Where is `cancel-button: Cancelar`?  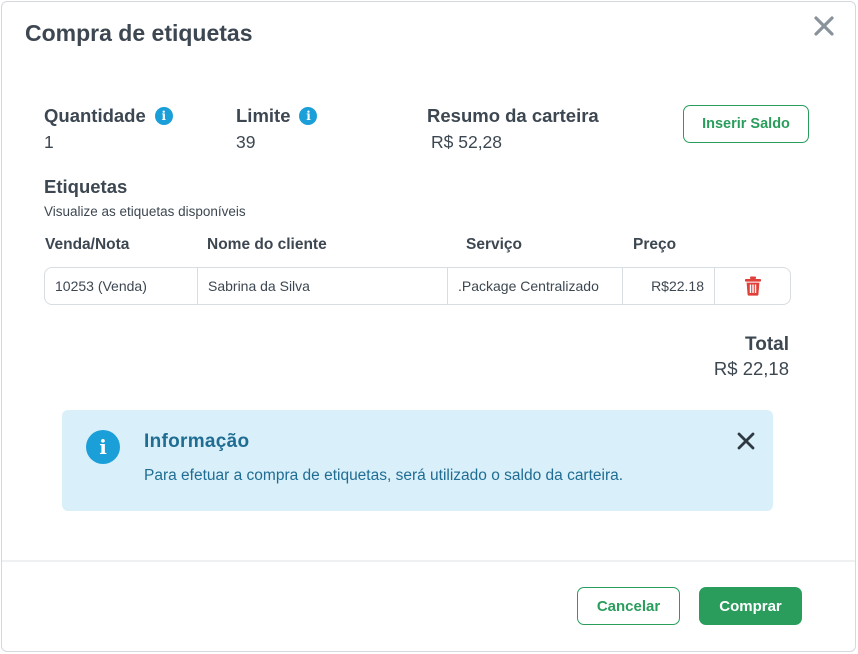
cancel-button: Cancelar is located at coordinates (628, 606).